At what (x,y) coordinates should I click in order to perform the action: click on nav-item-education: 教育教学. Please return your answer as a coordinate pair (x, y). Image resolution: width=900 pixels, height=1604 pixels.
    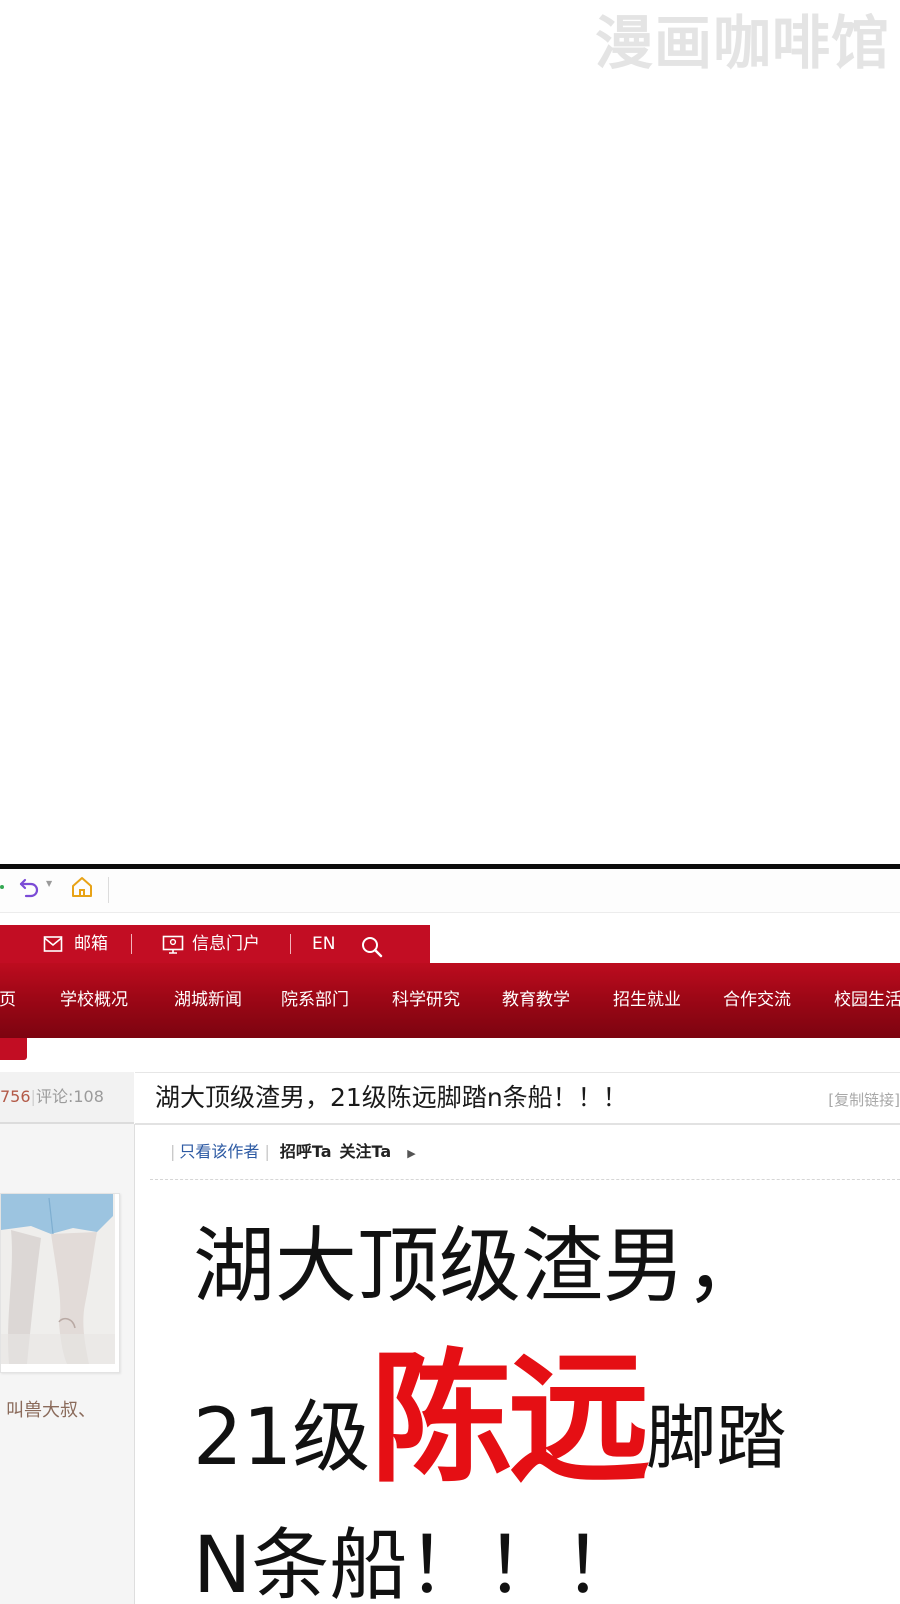
    Looking at the image, I should click on (536, 1000).